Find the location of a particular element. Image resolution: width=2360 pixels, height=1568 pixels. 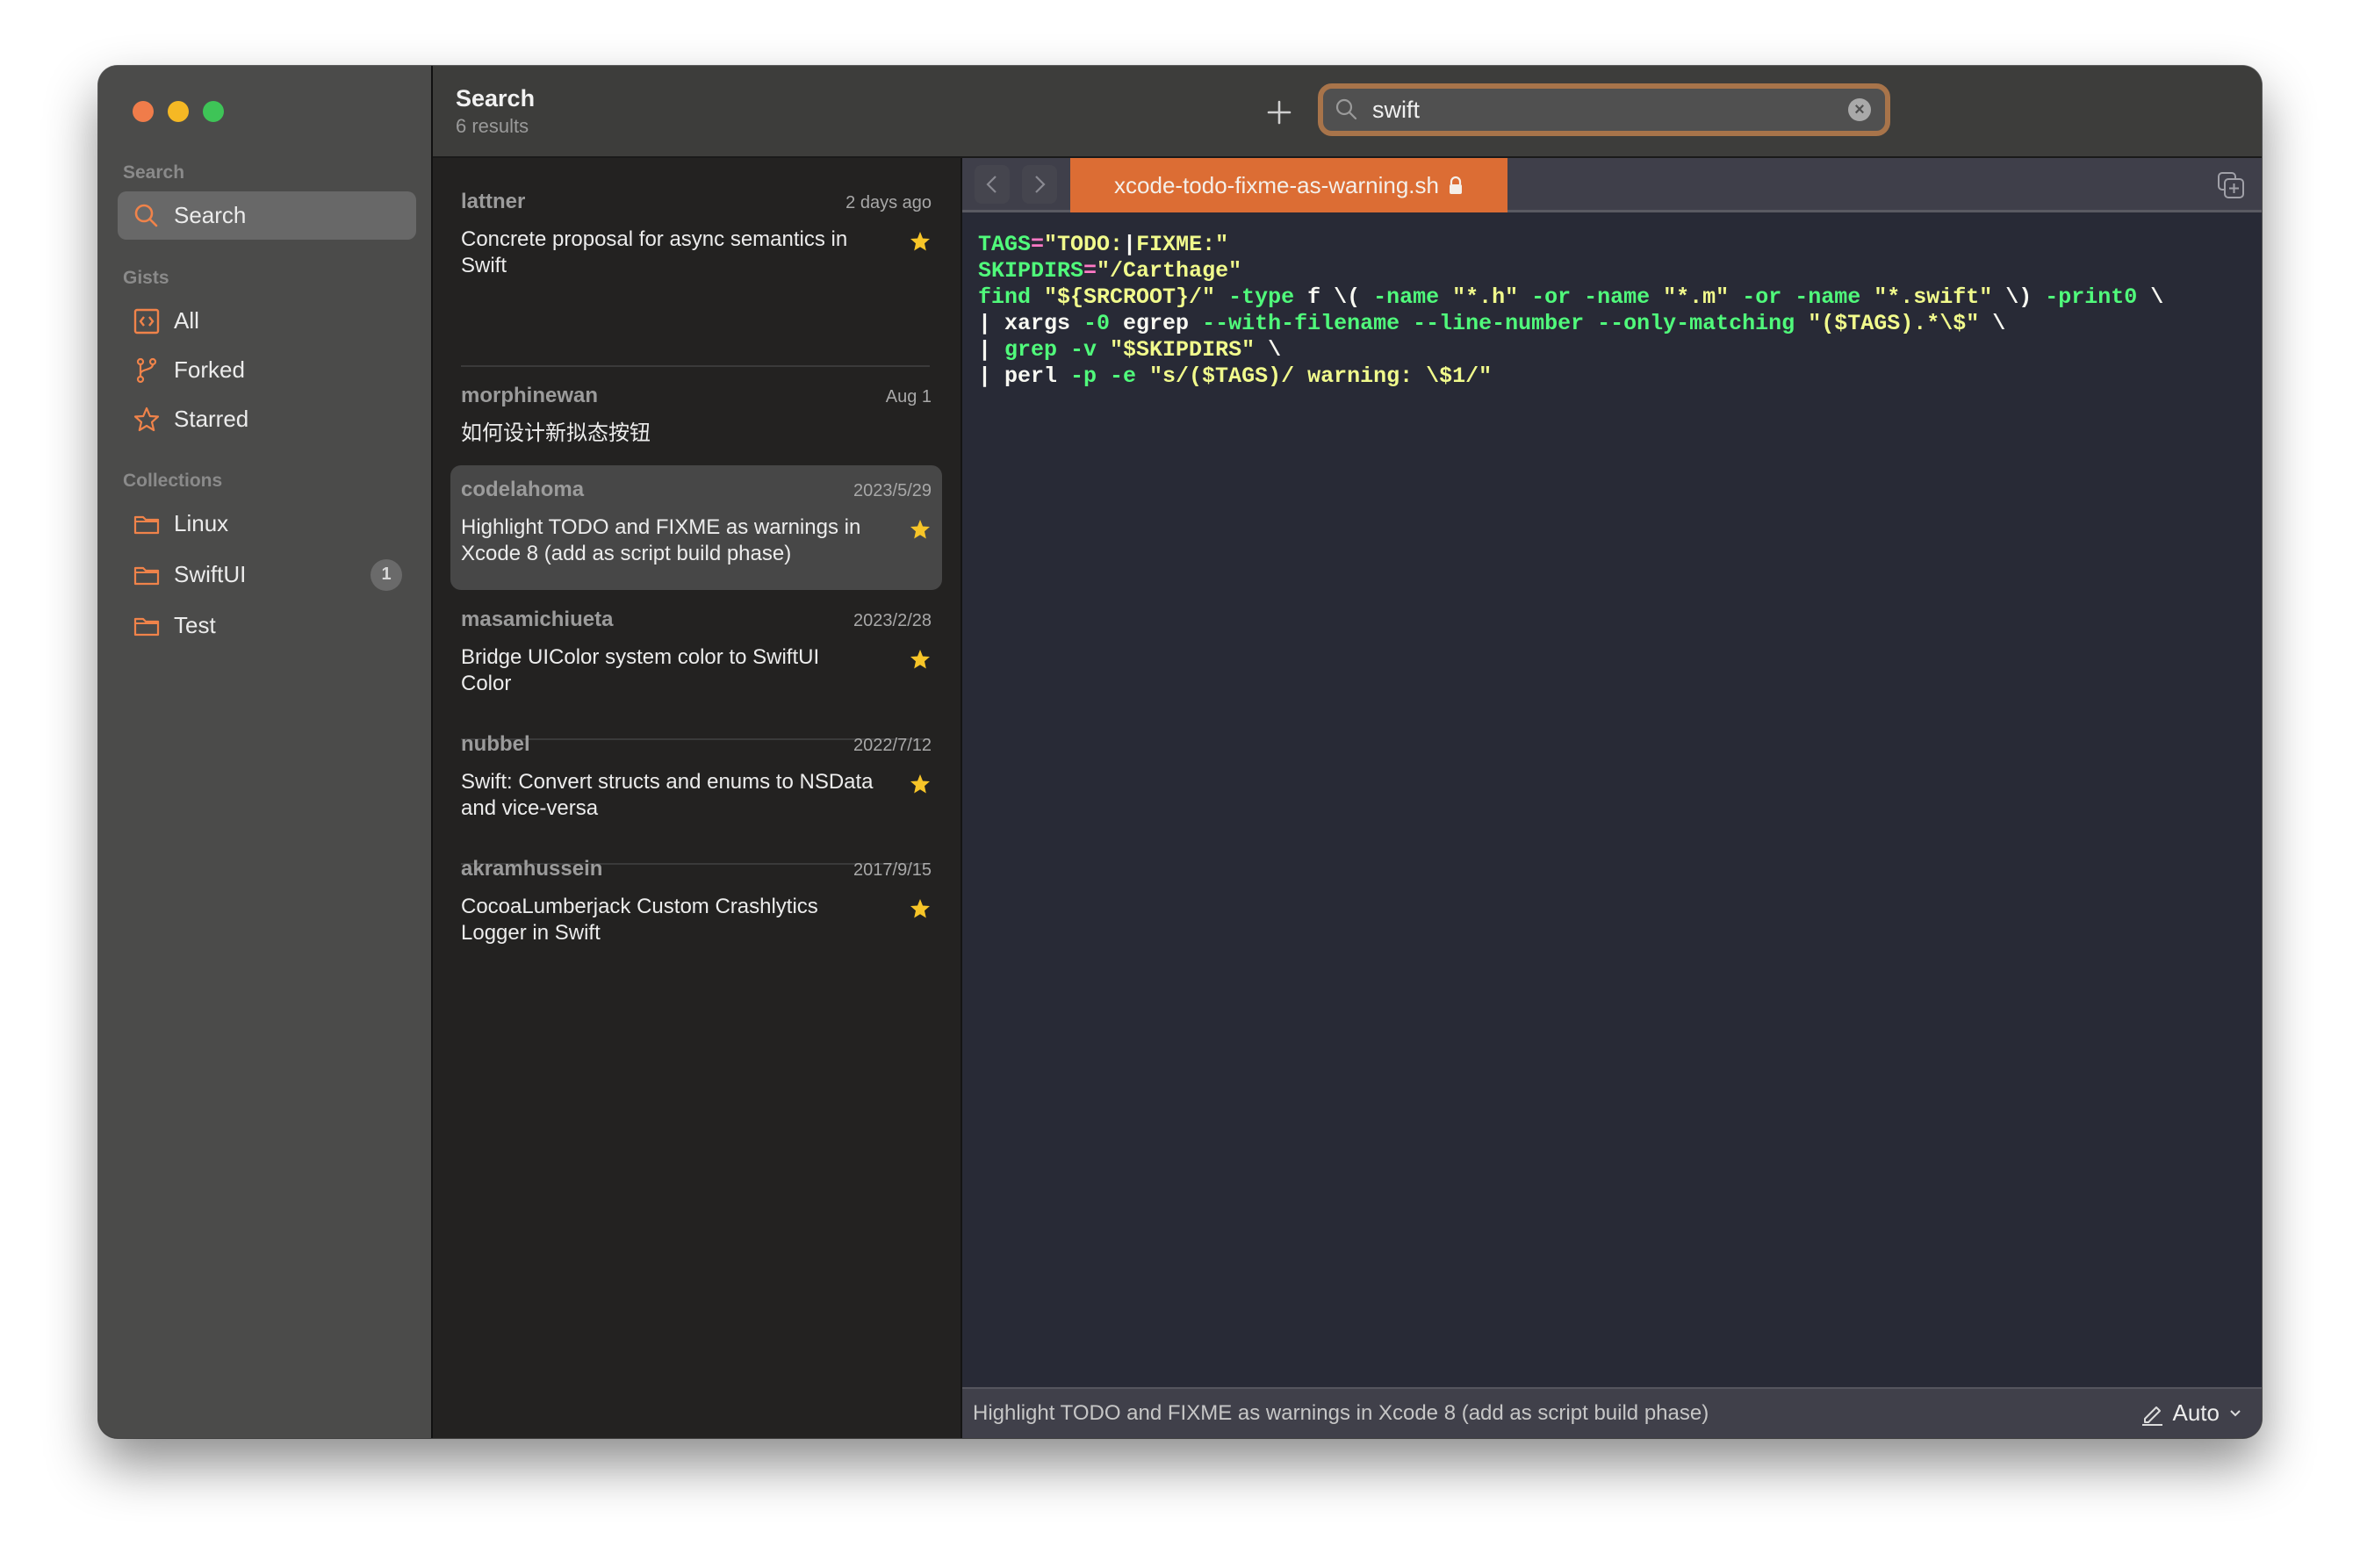

chevron-right-icon is located at coordinates (1040, 184).